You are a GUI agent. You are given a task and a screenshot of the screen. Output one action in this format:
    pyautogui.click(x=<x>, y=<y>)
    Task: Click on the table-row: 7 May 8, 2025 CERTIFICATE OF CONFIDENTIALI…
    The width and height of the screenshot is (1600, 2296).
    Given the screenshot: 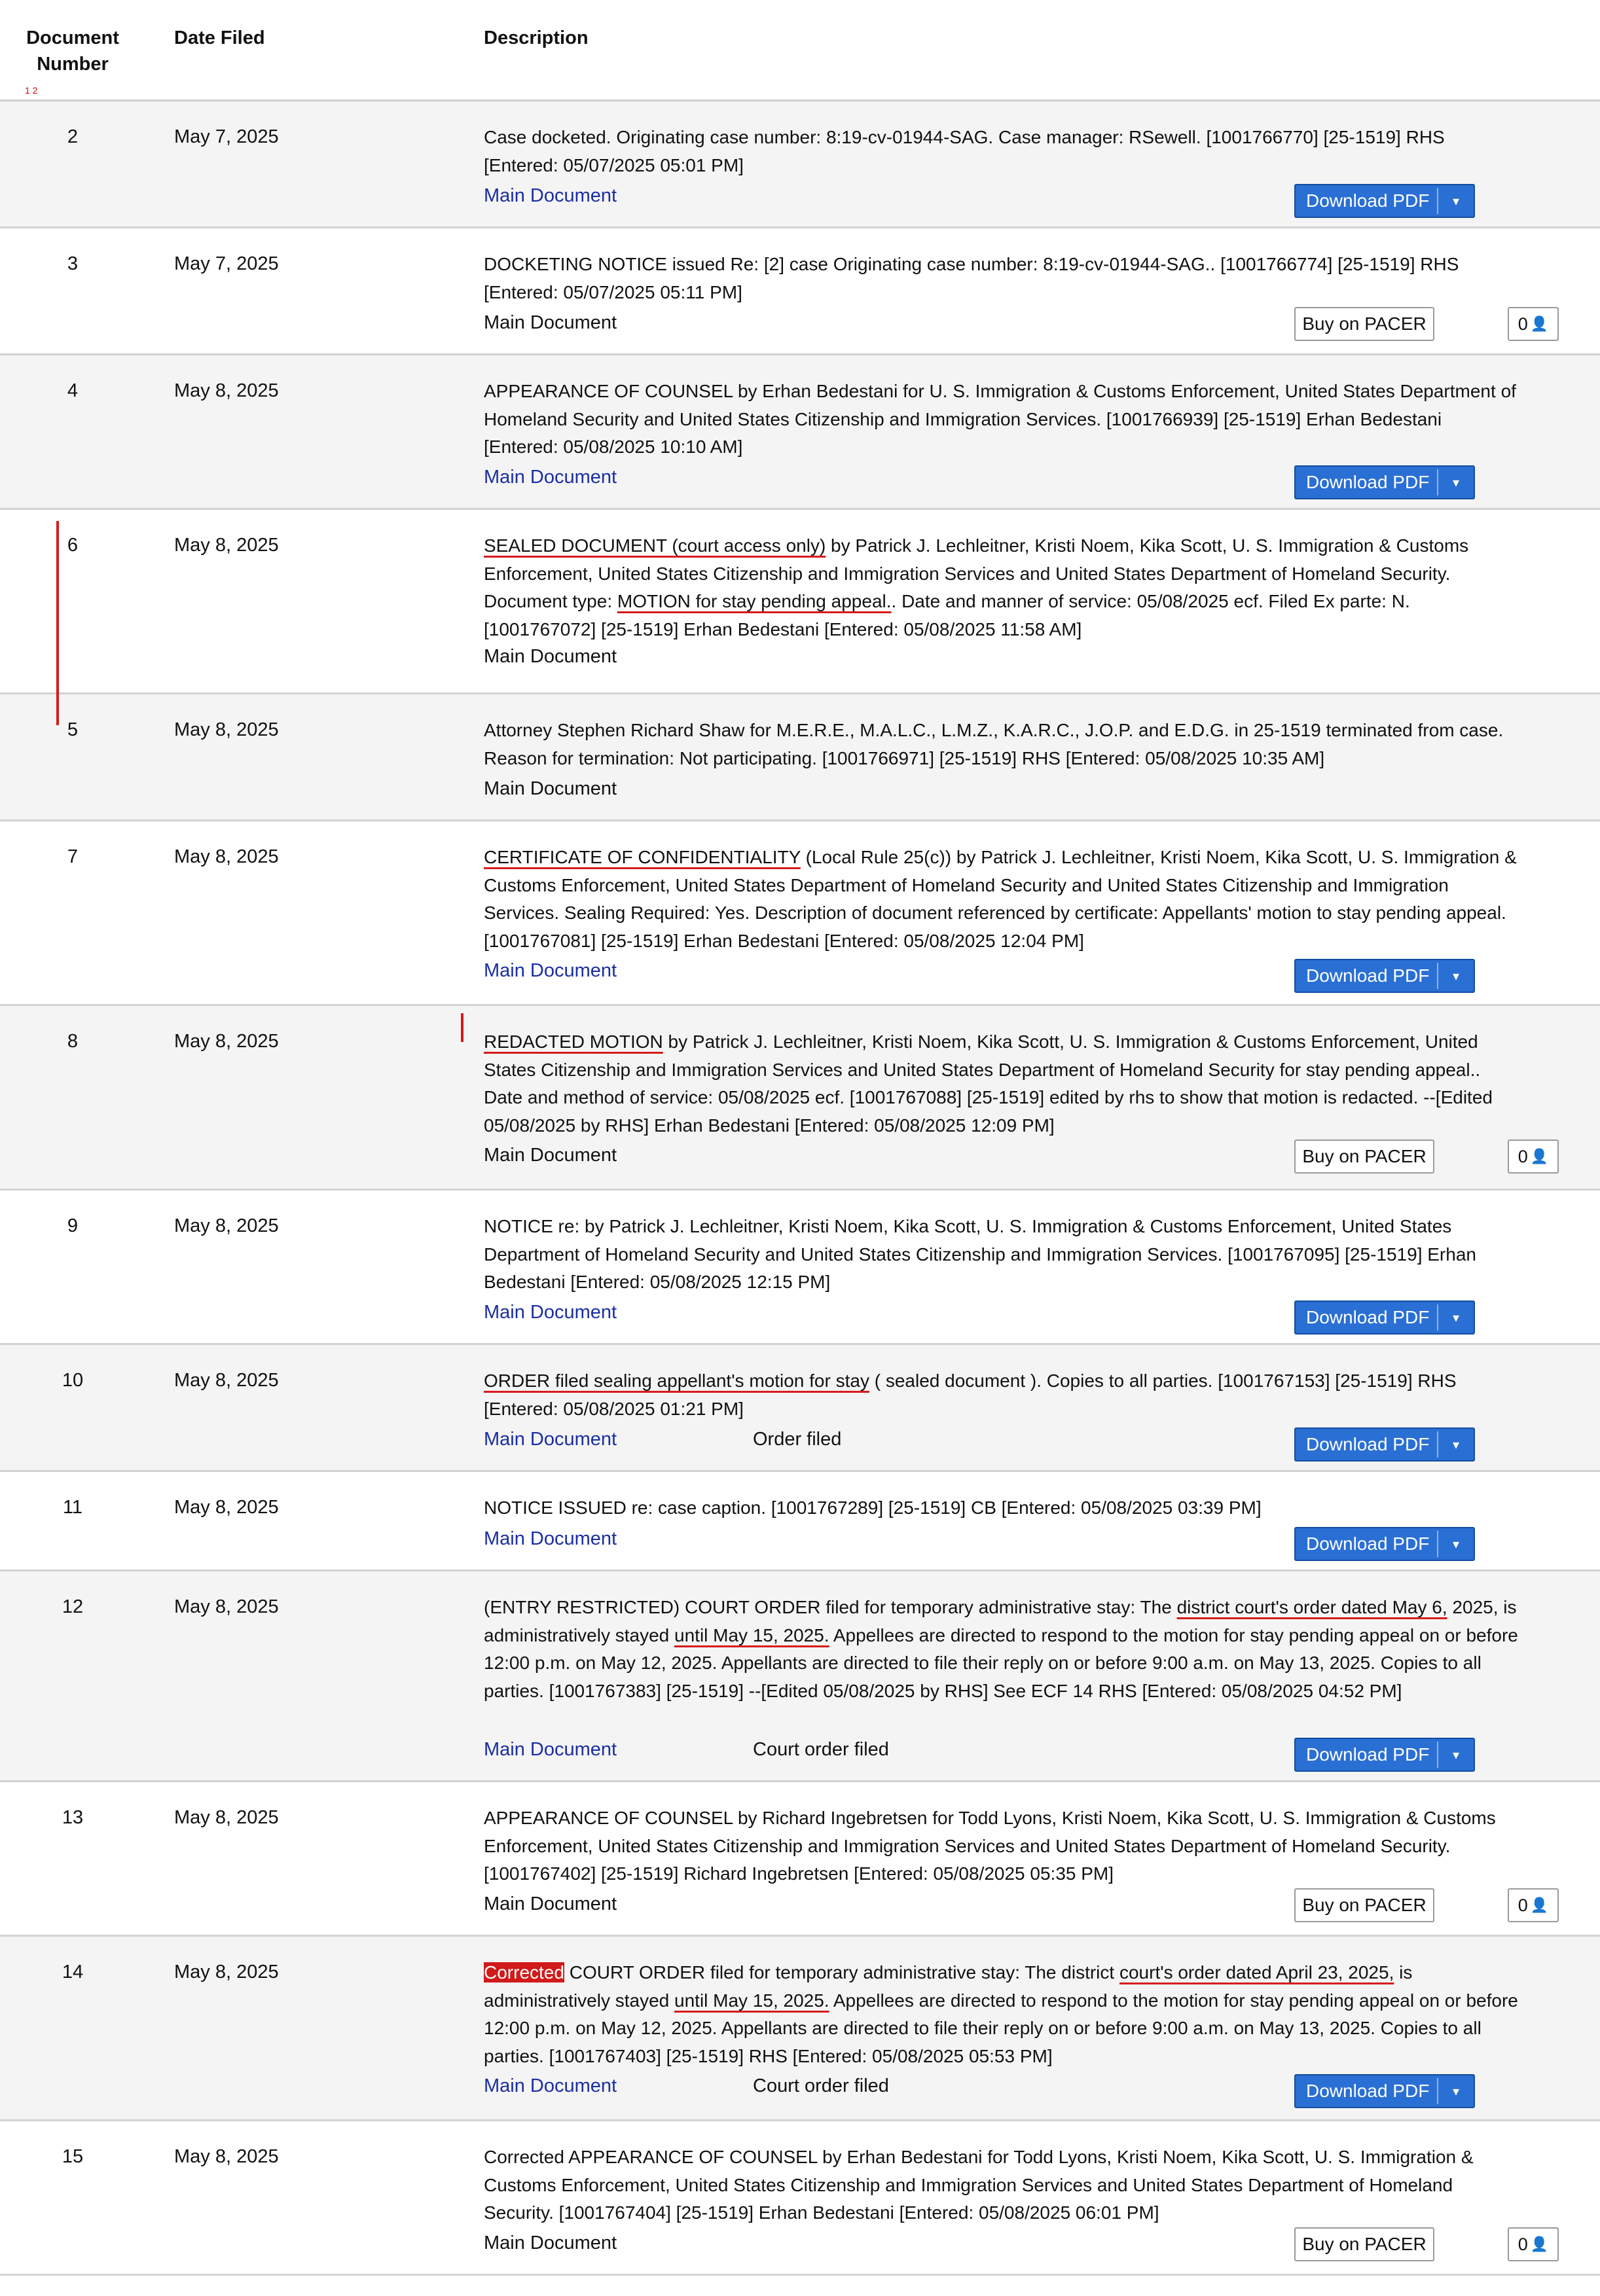 What is the action you would take?
    pyautogui.click(x=800, y=913)
    